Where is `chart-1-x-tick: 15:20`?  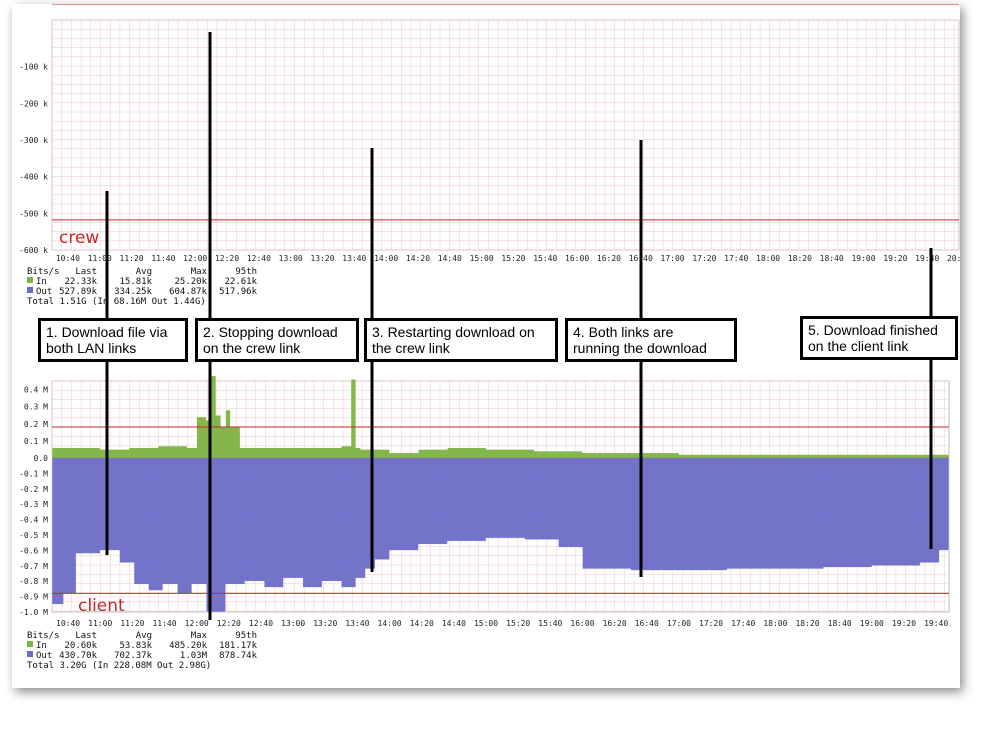 chart-1-x-tick: 15:20 is located at coordinates (513, 258).